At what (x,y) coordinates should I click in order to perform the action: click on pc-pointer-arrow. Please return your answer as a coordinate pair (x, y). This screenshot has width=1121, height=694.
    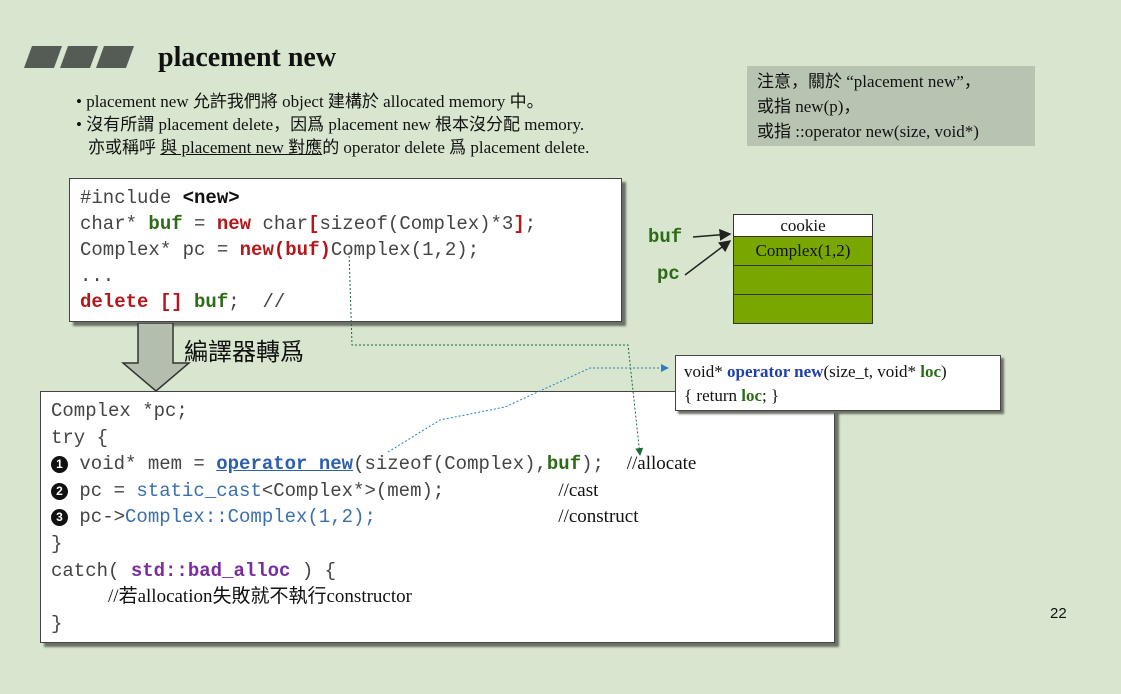
    Looking at the image, I should click on (708, 258).